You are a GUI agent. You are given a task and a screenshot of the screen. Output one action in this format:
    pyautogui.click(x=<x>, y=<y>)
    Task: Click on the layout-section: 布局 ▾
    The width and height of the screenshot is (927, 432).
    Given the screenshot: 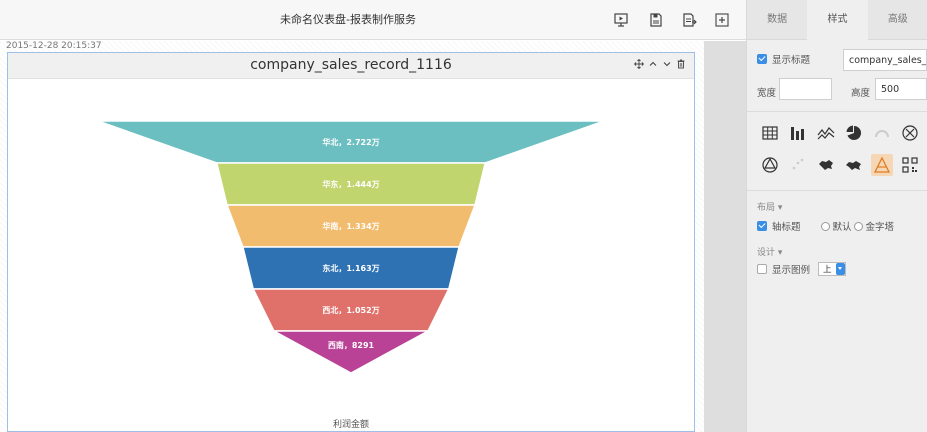 What is the action you would take?
    pyautogui.click(x=769, y=206)
    